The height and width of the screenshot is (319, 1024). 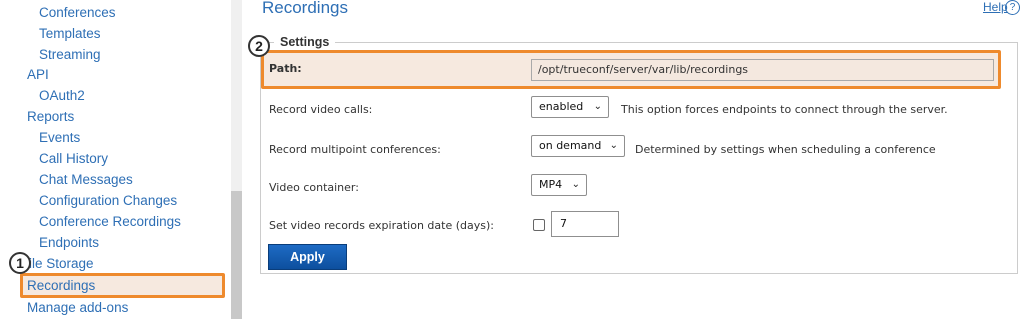 I want to click on sidebar-item-templates: Templates, so click(x=70, y=33).